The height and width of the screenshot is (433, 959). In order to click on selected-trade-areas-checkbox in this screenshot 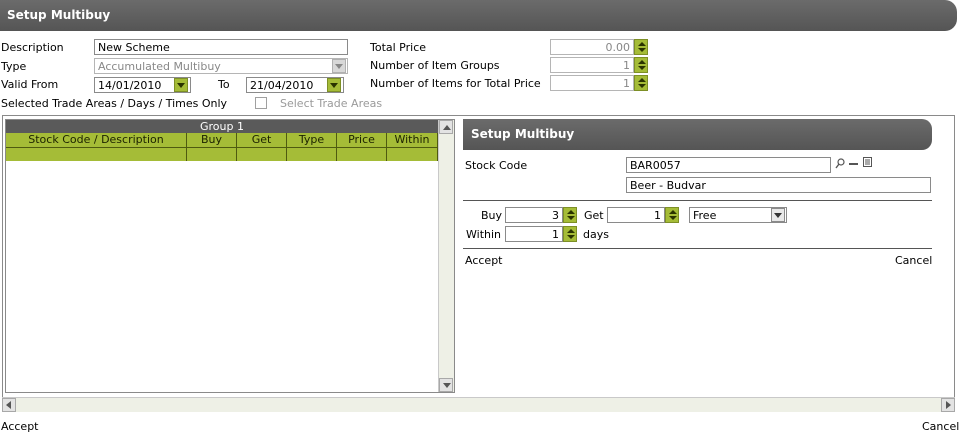, I will do `click(261, 103)`.